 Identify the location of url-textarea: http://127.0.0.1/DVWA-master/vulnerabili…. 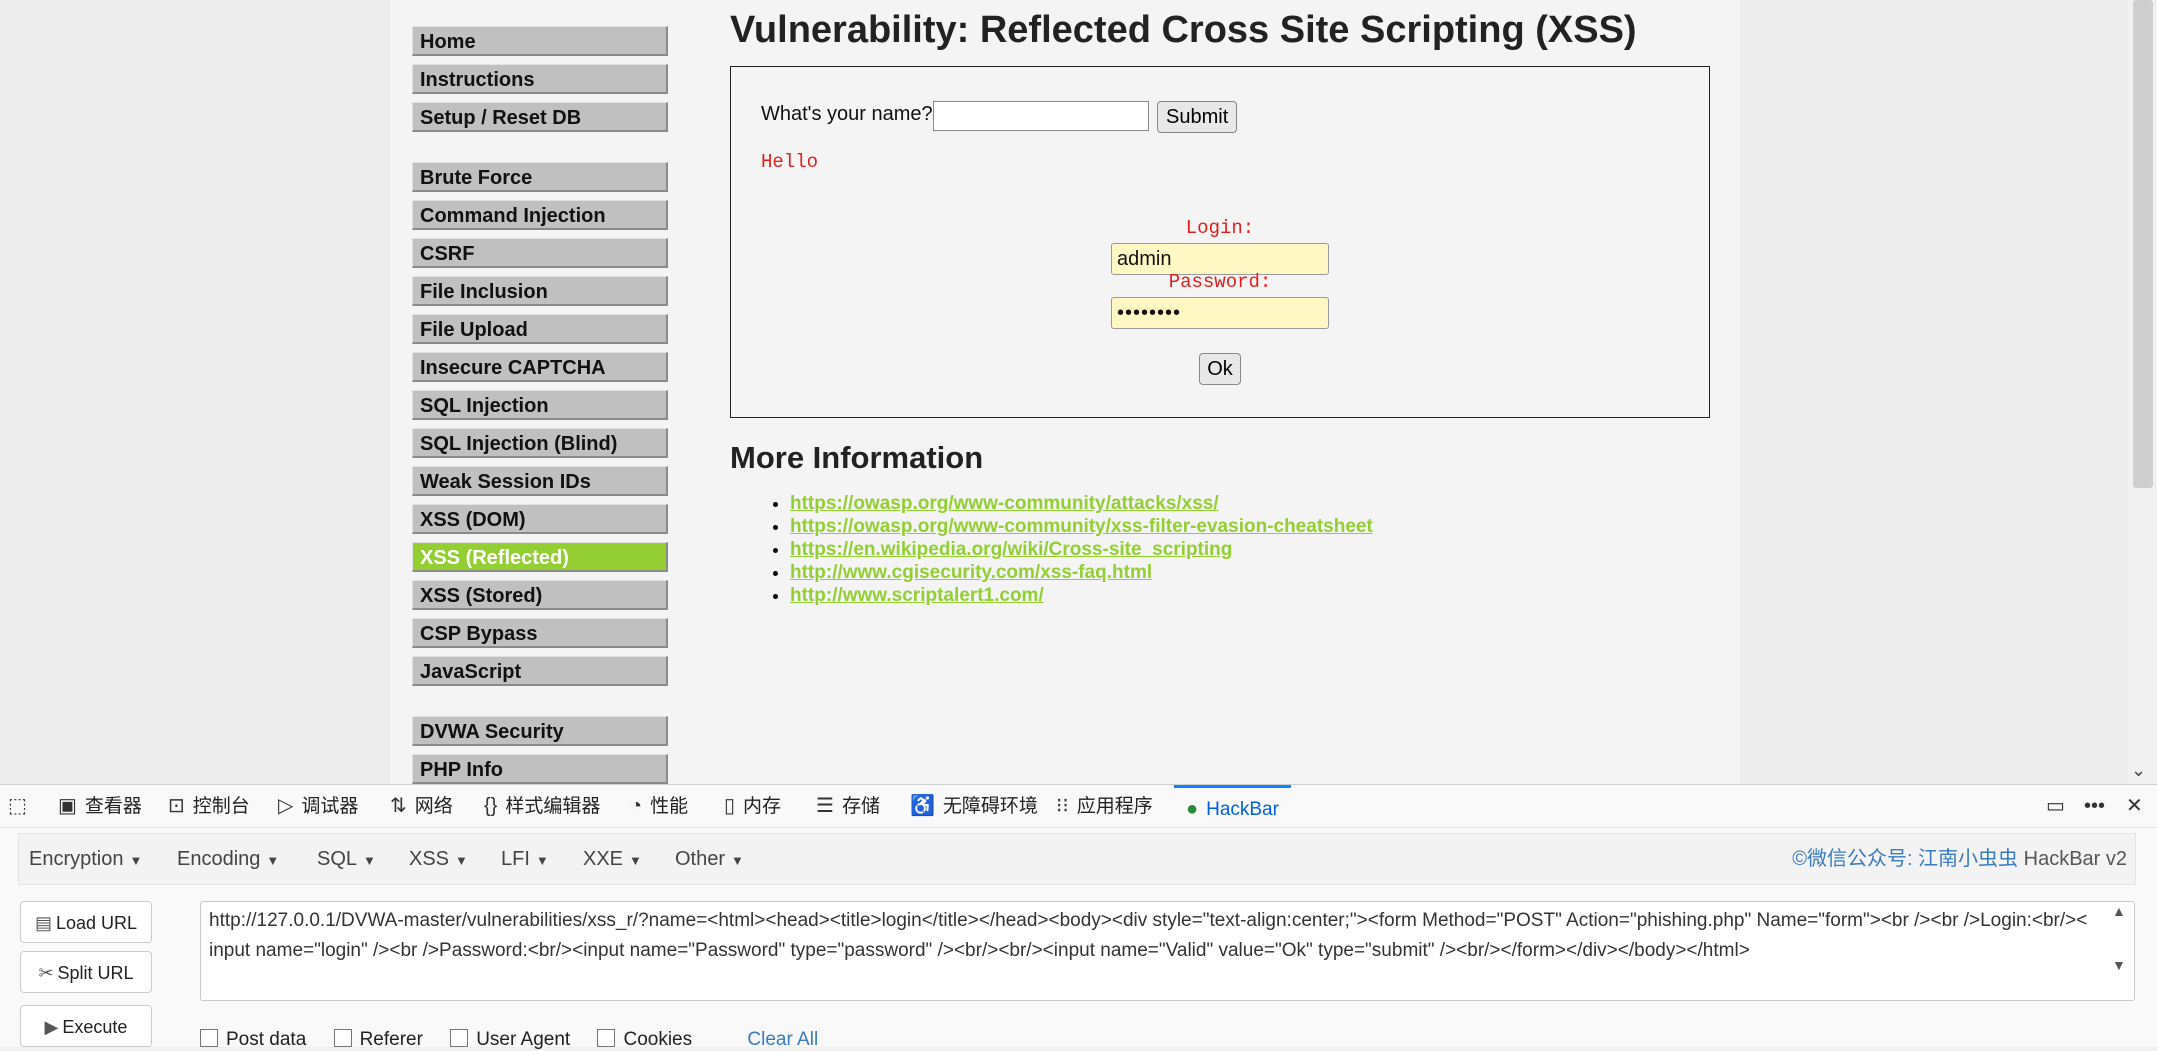
(1167, 951).